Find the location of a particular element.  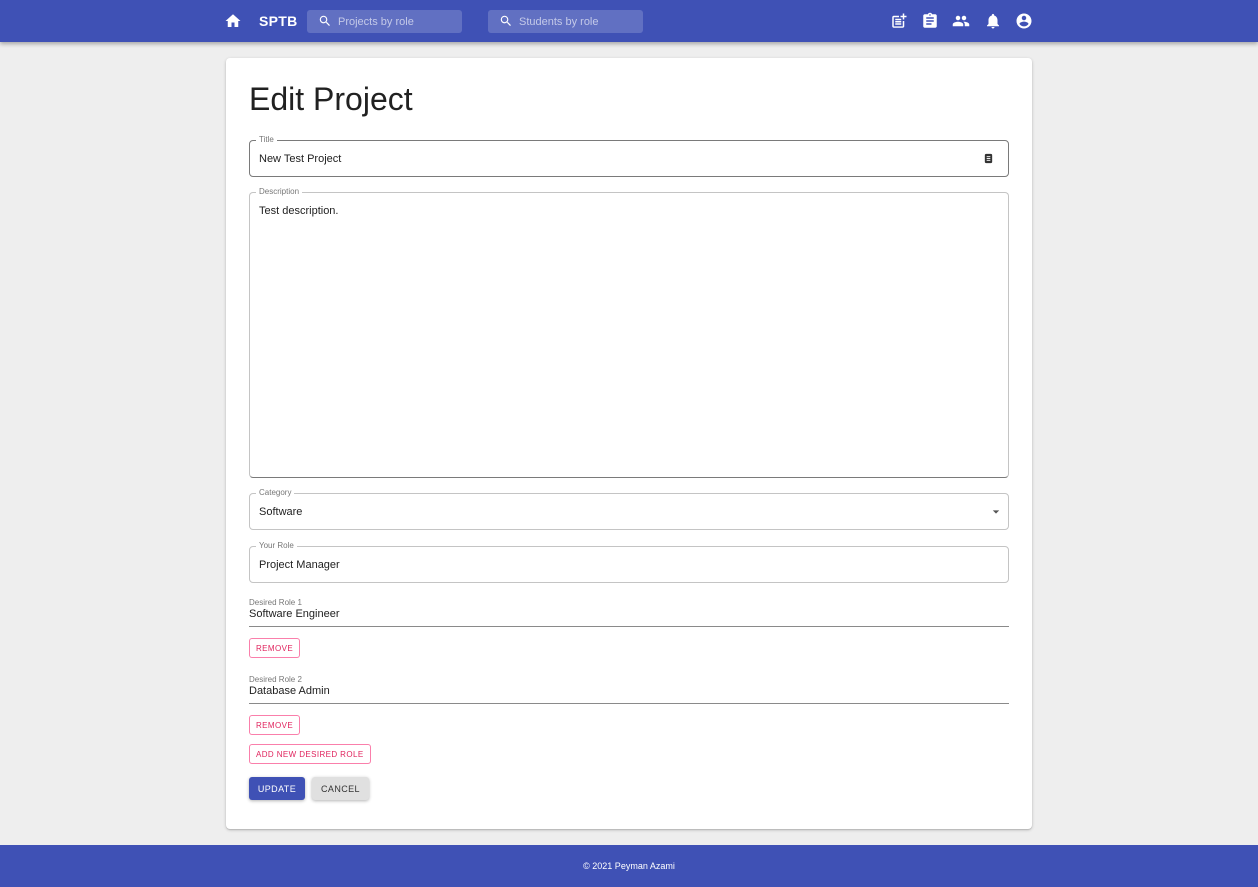

account-icon is located at coordinates (1024, 21).